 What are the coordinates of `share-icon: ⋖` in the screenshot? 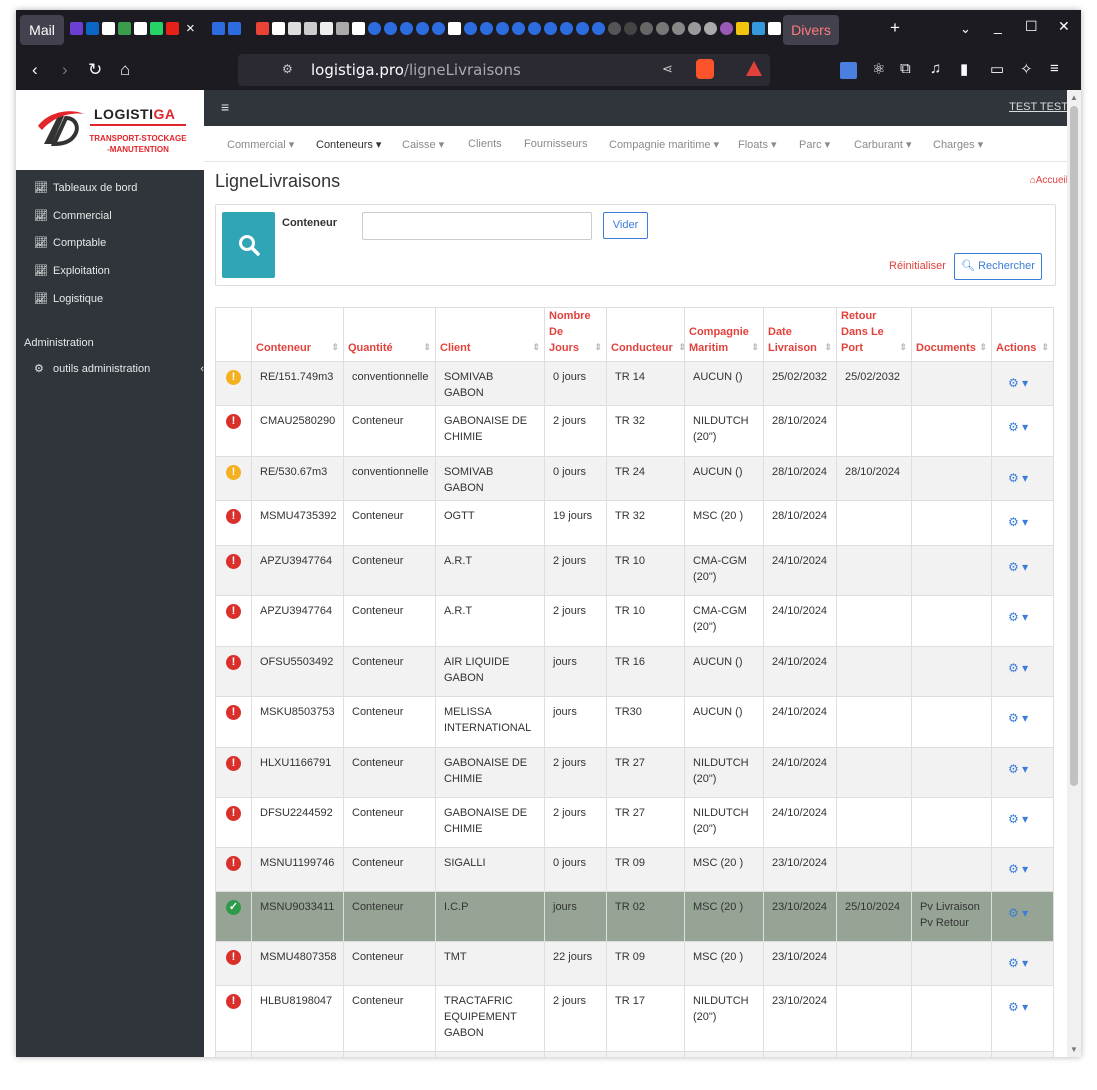 It's located at (667, 69).